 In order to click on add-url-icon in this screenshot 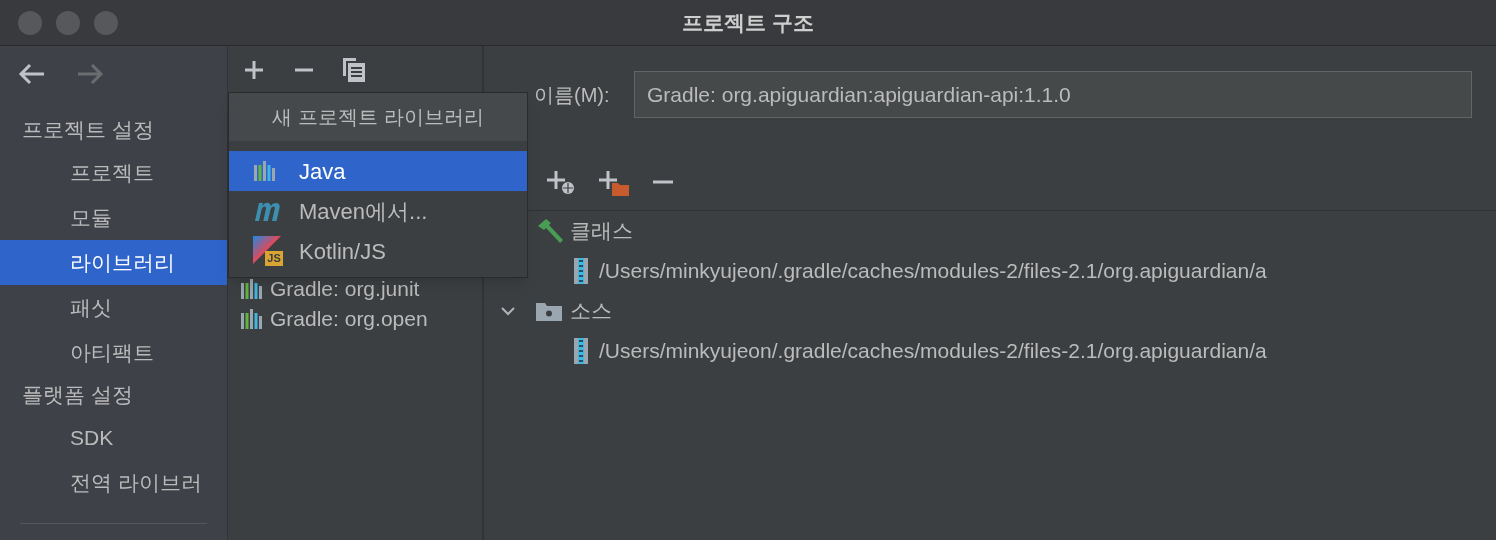, I will do `click(561, 182)`.